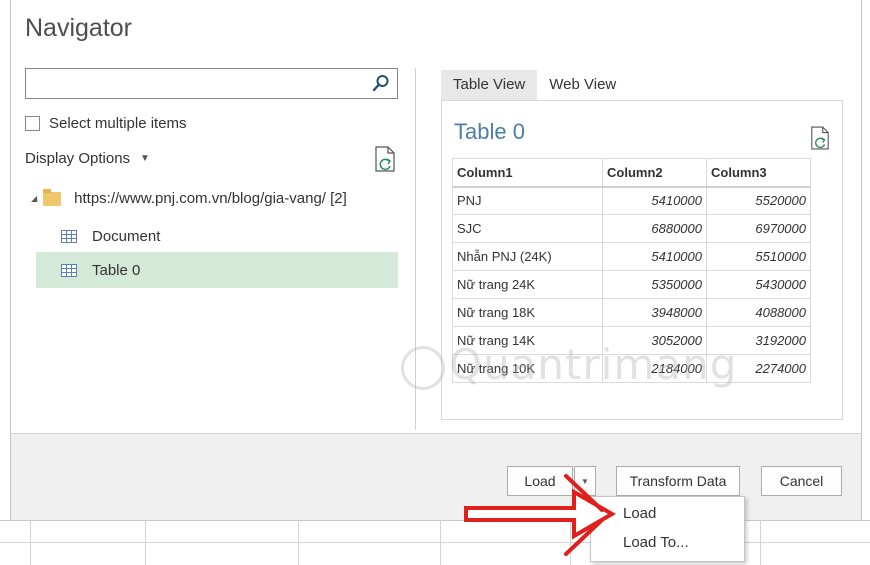  What do you see at coordinates (758, 173) in the screenshot?
I see `column-header: Column3` at bounding box center [758, 173].